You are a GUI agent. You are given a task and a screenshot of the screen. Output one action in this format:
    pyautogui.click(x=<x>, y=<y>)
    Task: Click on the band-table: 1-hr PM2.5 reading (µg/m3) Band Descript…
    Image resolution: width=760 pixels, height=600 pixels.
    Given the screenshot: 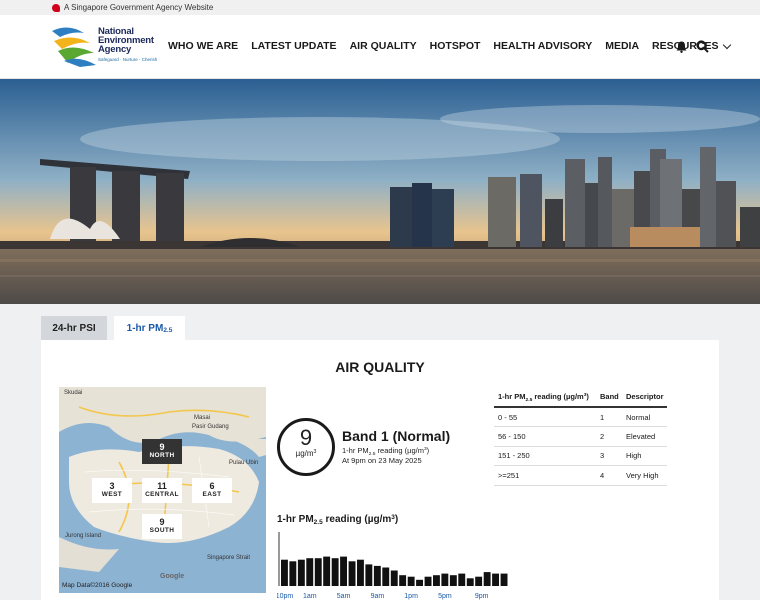 What is the action you would take?
    pyautogui.click(x=580, y=436)
    